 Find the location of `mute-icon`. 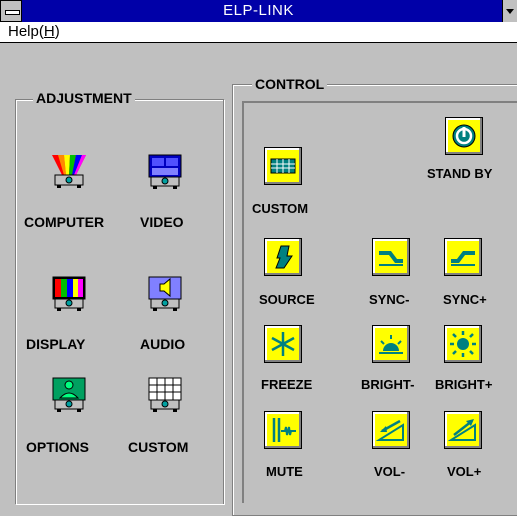

mute-icon is located at coordinates (283, 430).